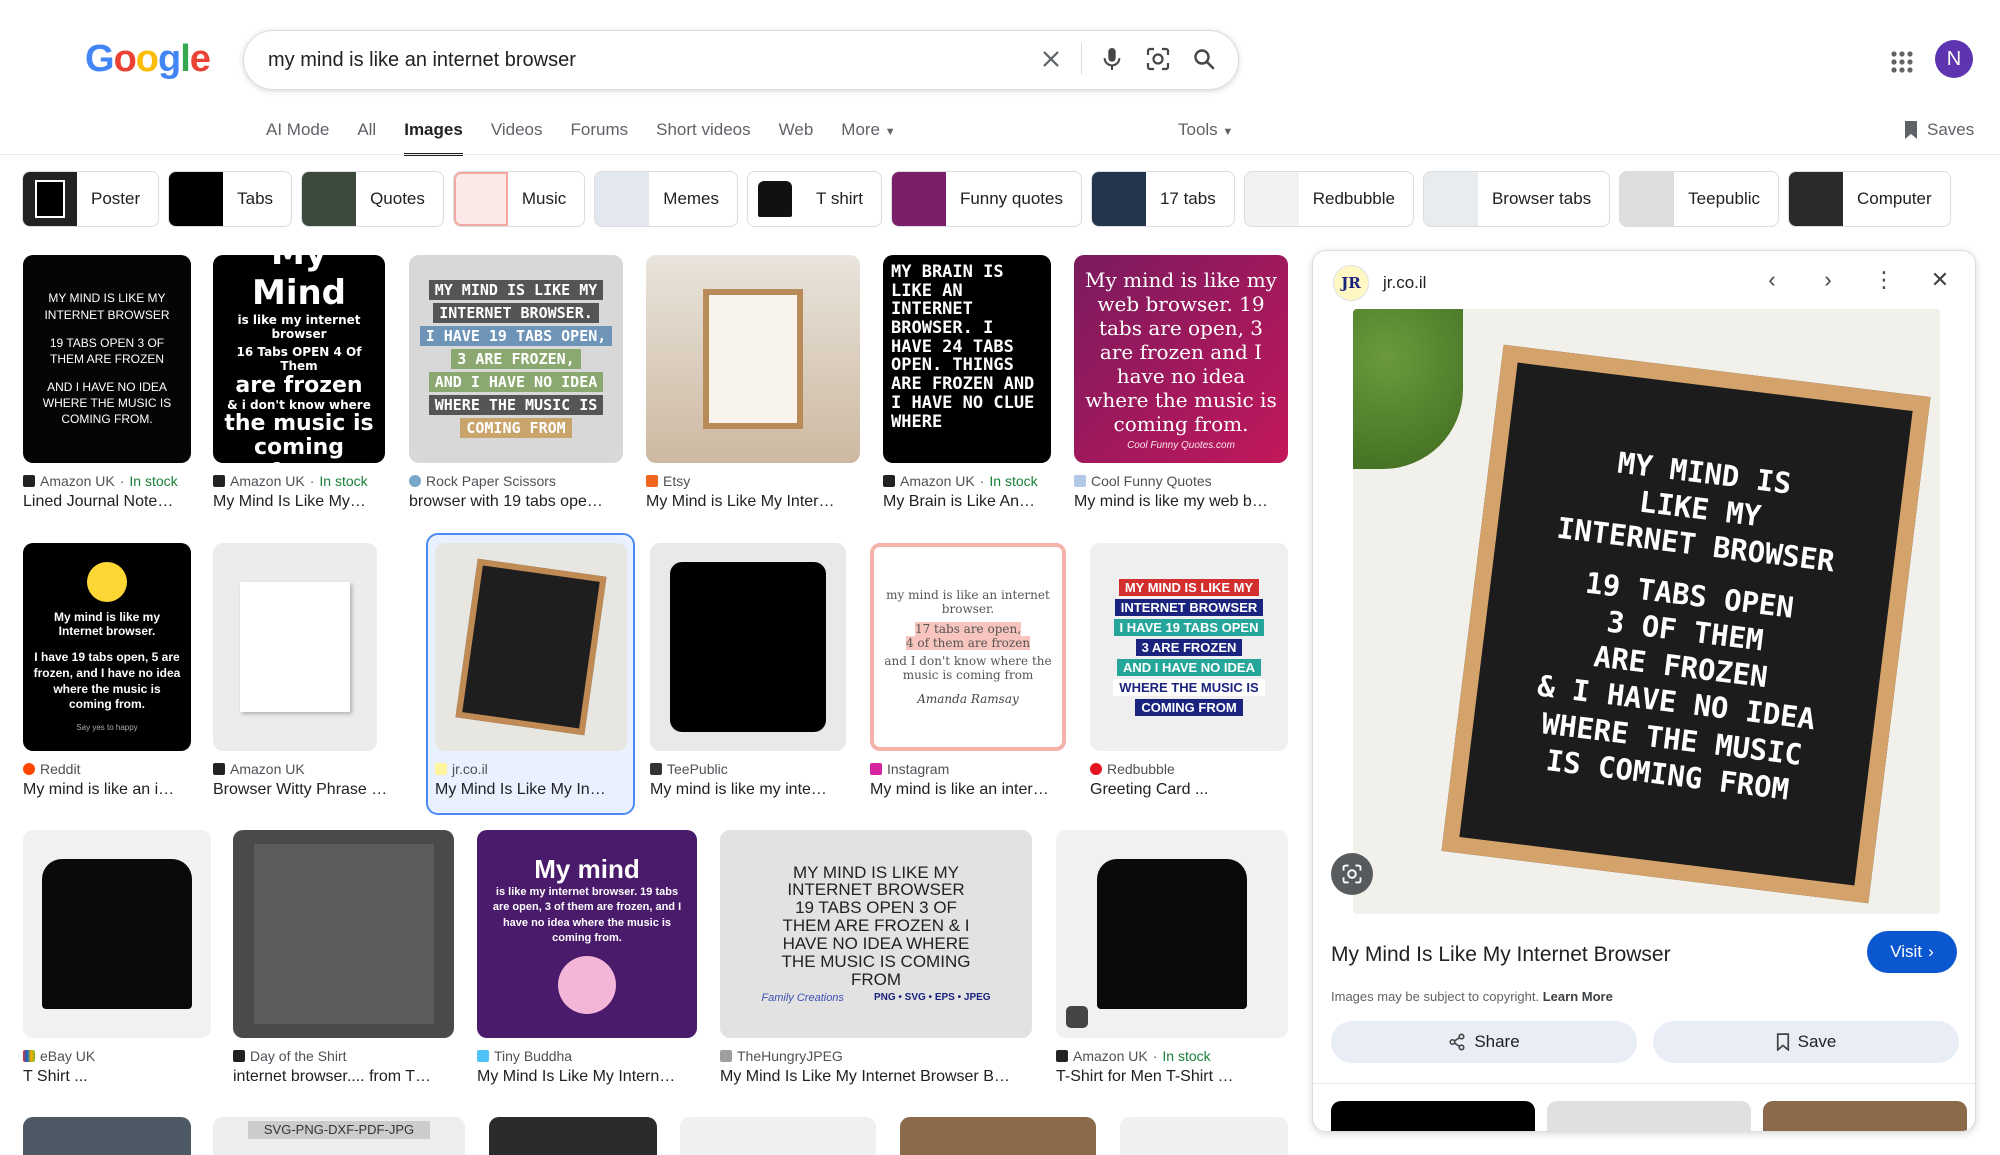 The width and height of the screenshot is (2000, 1155). I want to click on clear-icon, so click(1051, 59).